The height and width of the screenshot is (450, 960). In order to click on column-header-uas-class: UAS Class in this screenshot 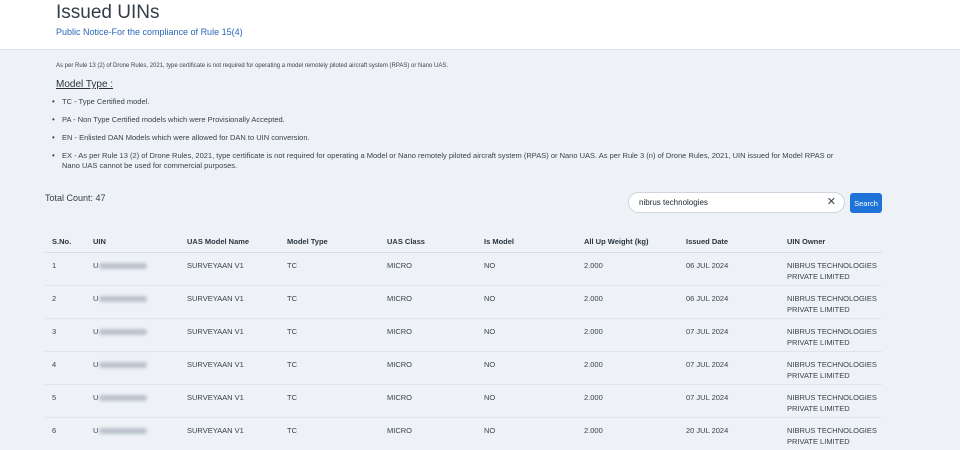, I will do `click(406, 241)`.